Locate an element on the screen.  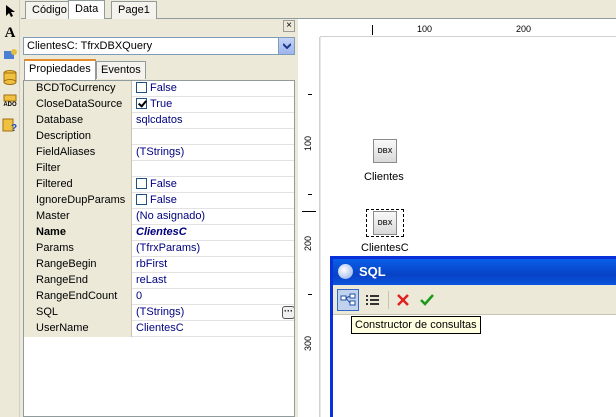
property-row-selected: SQL (TStrings) ··· is located at coordinates (159, 313).